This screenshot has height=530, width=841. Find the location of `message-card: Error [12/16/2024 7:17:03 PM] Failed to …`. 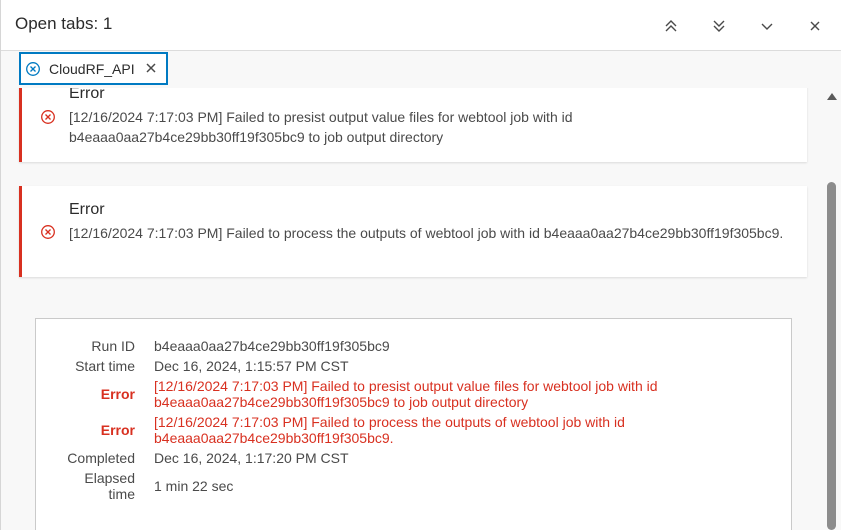

message-card: Error [12/16/2024 7:17:03 PM] Failed to … is located at coordinates (413, 125).